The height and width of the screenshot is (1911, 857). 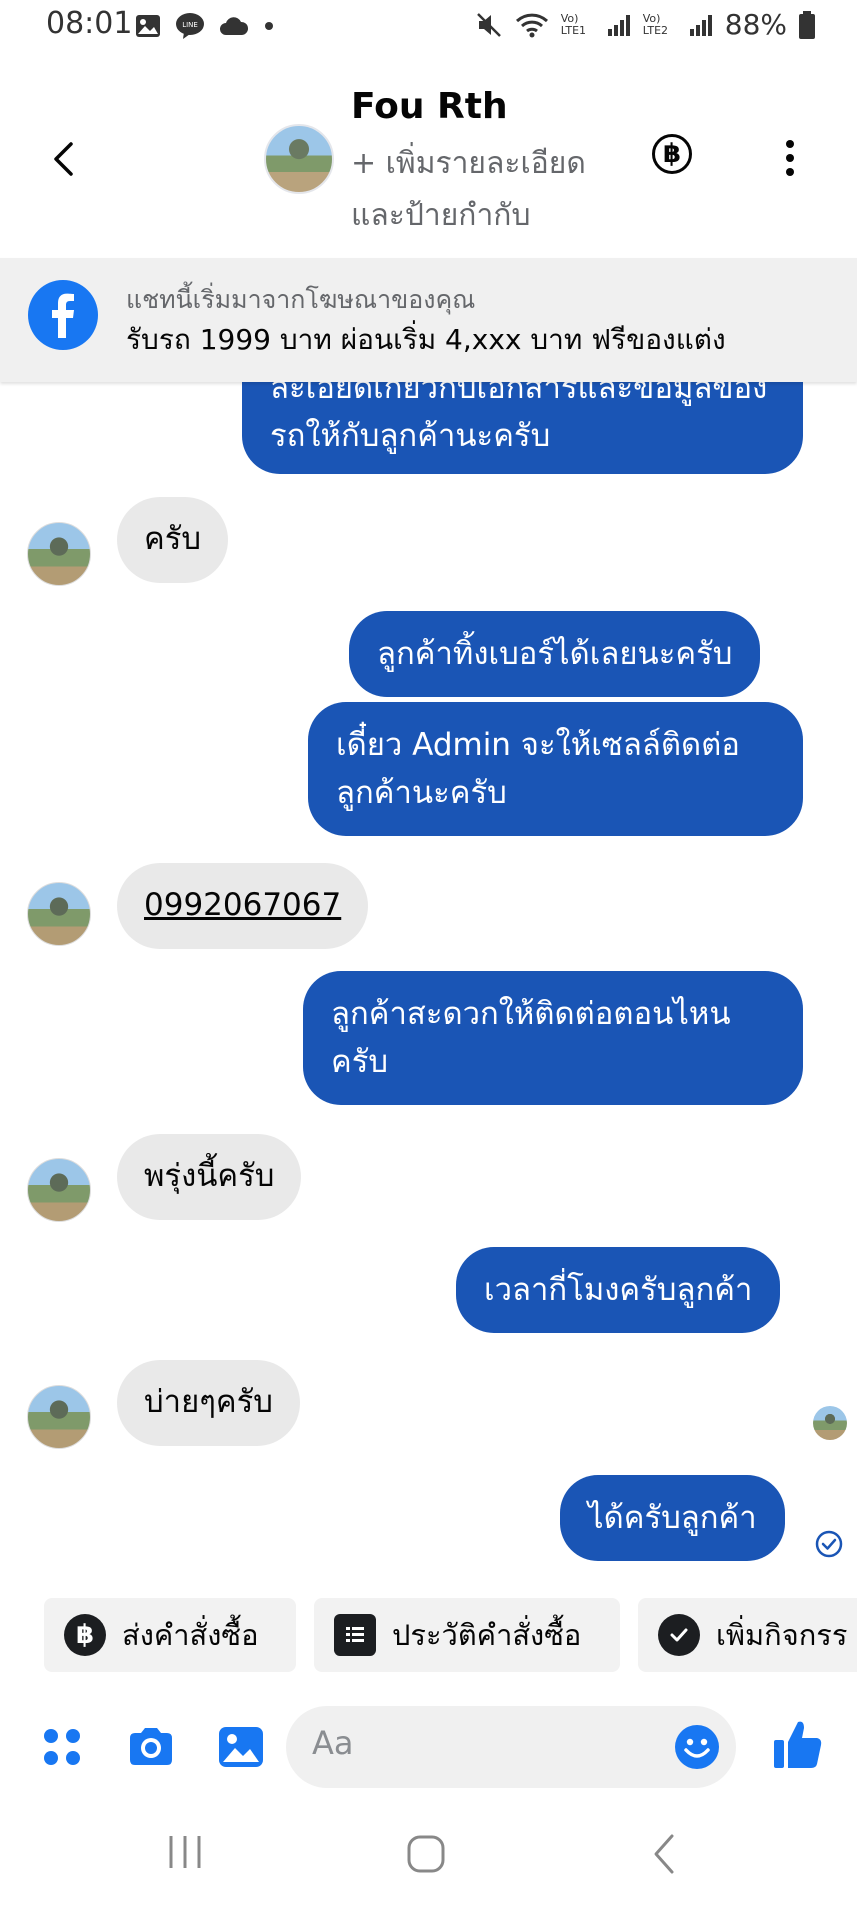 What do you see at coordinates (299, 159) in the screenshot?
I see `contact-avatar` at bounding box center [299, 159].